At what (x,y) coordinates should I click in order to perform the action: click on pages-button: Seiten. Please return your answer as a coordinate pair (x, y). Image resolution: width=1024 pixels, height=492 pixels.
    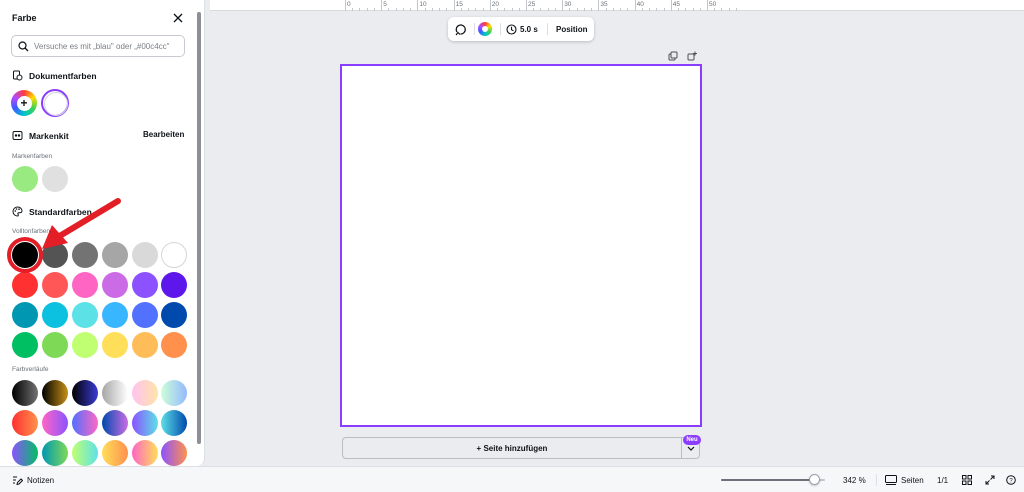
    Looking at the image, I should click on (904, 479).